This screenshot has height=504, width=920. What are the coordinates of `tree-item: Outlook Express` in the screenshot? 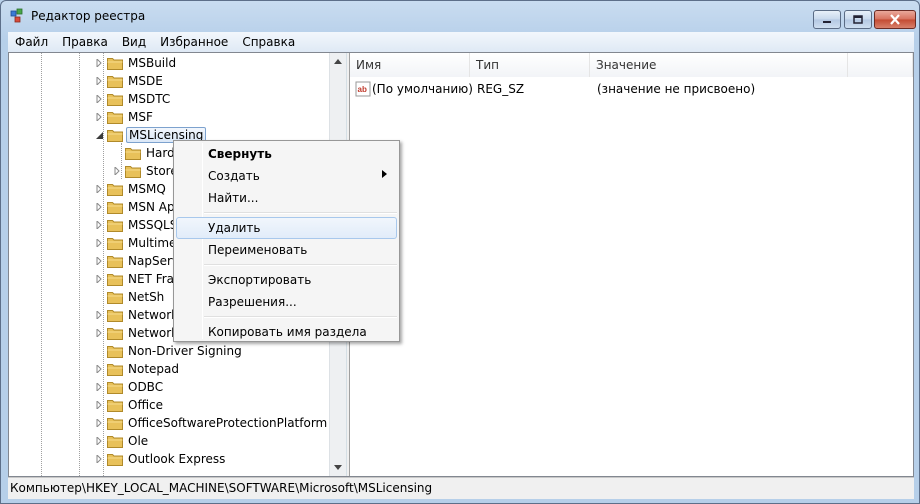 It's located at (160, 459).